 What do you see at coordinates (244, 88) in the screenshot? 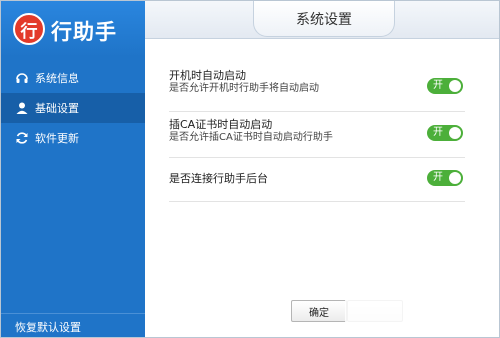
I see `setting-description: 是否允许开机时行助手将自动启动` at bounding box center [244, 88].